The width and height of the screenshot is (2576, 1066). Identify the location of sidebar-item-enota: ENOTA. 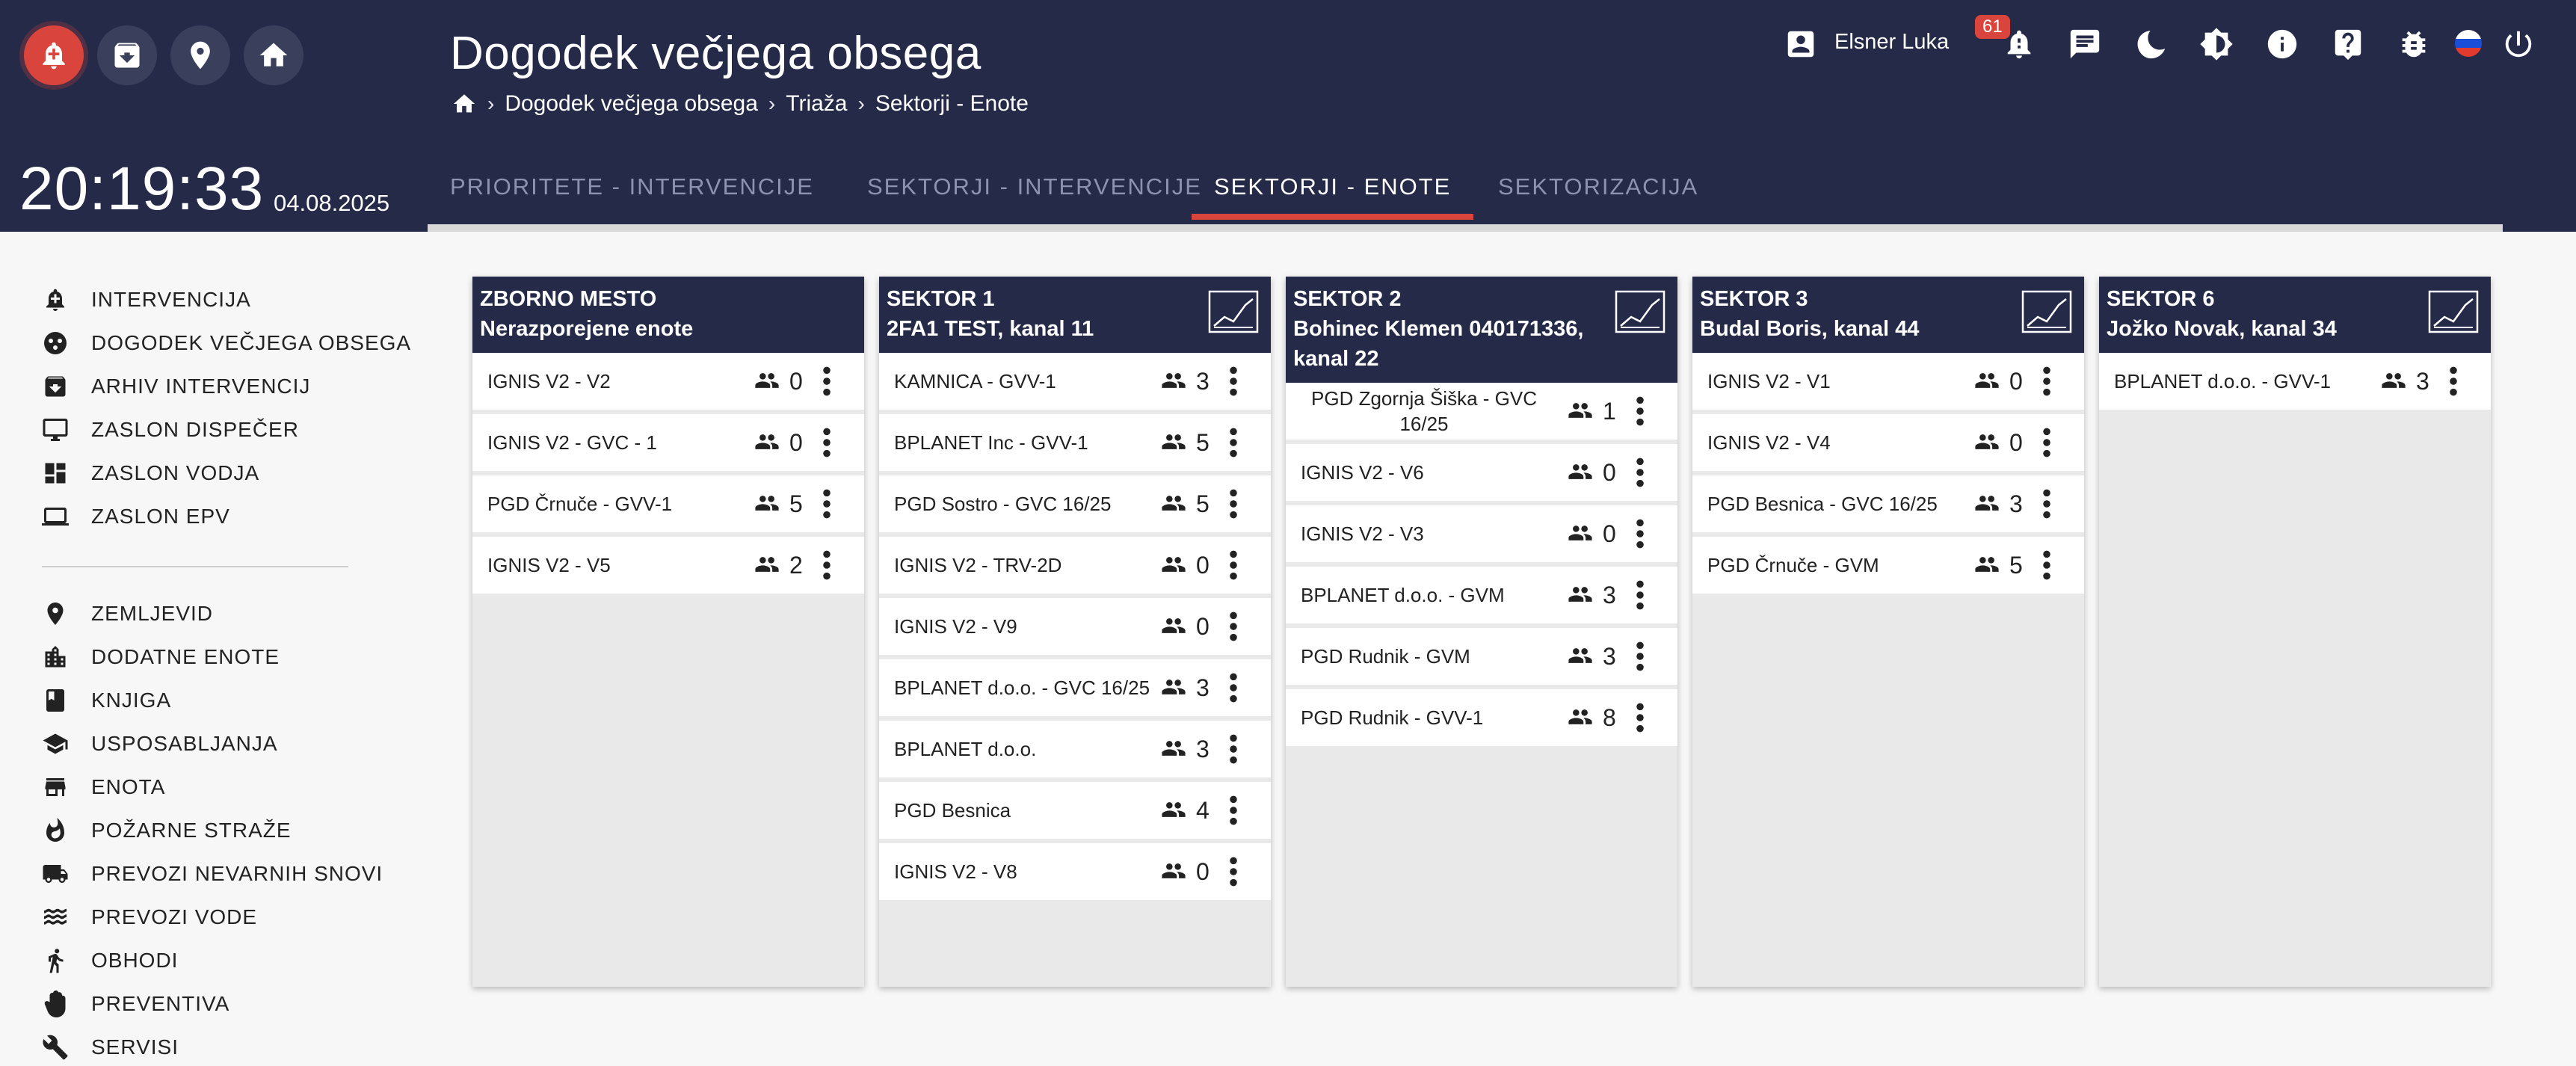
(103, 787).